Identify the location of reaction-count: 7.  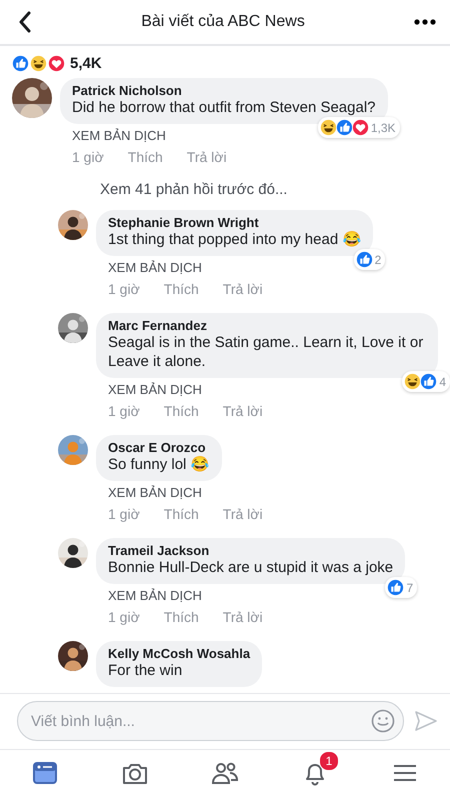
(410, 587).